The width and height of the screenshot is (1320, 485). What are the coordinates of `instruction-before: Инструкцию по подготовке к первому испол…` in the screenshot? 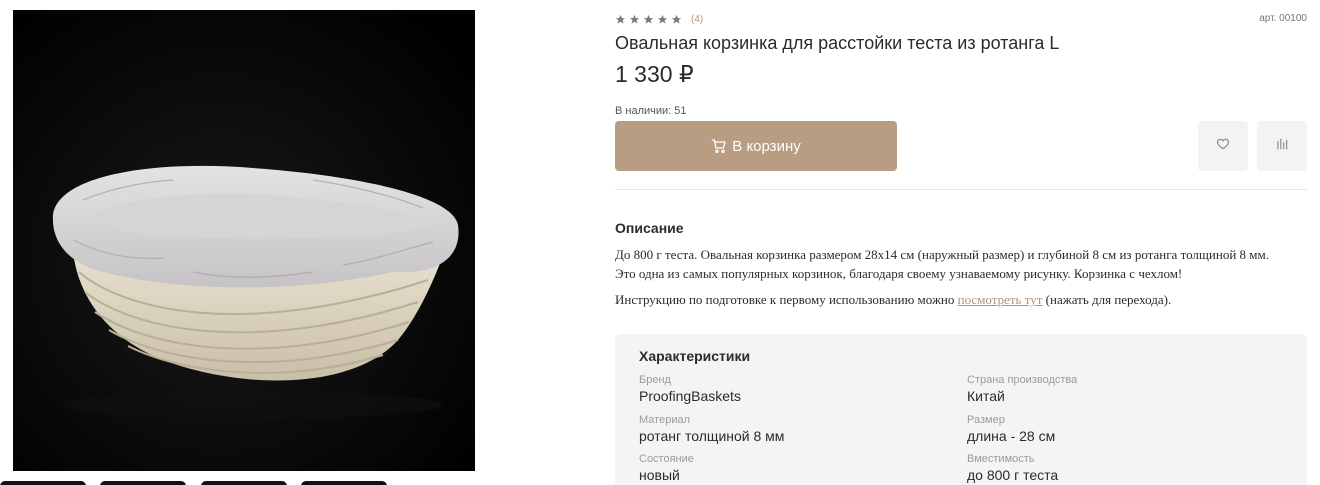 It's located at (786, 299).